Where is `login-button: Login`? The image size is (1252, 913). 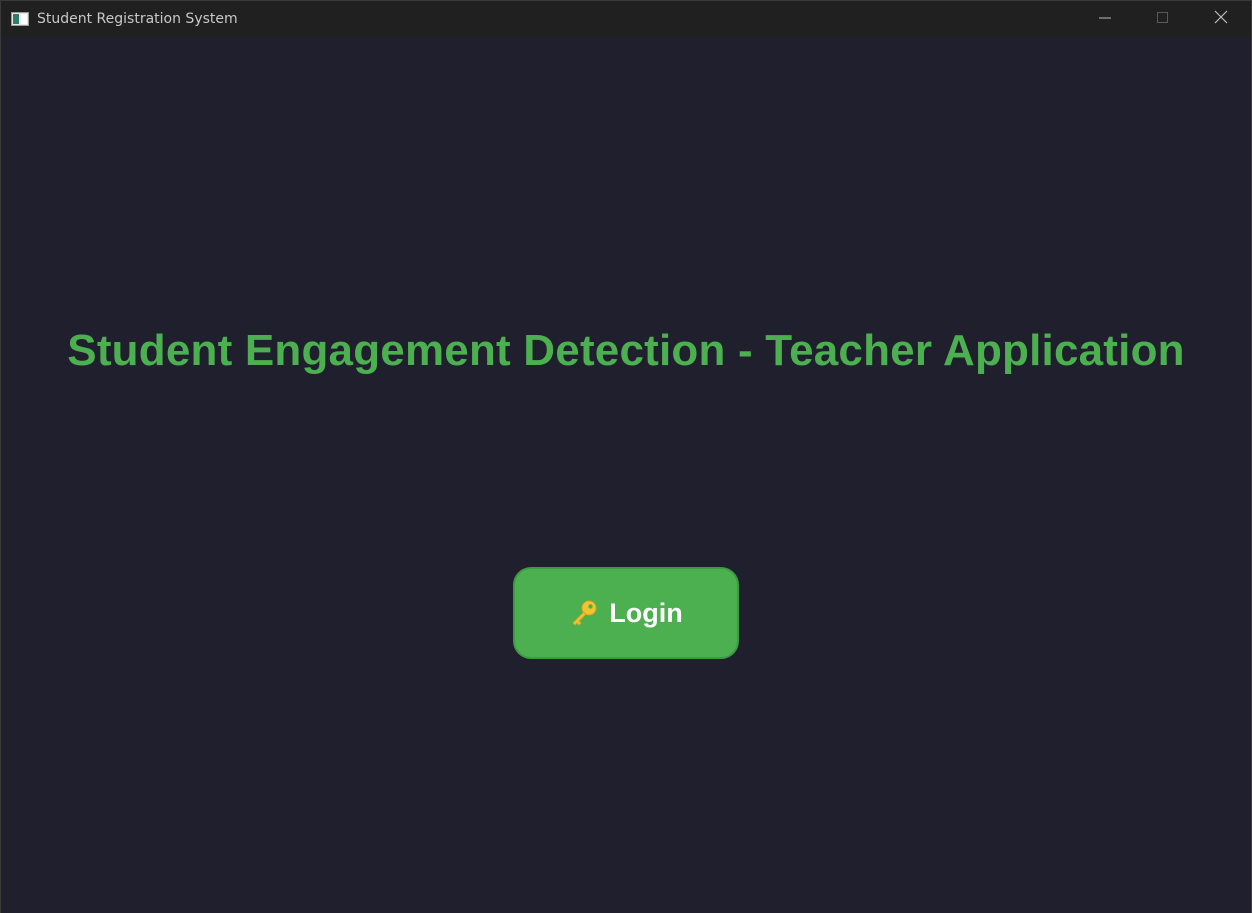 login-button: Login is located at coordinates (626, 613).